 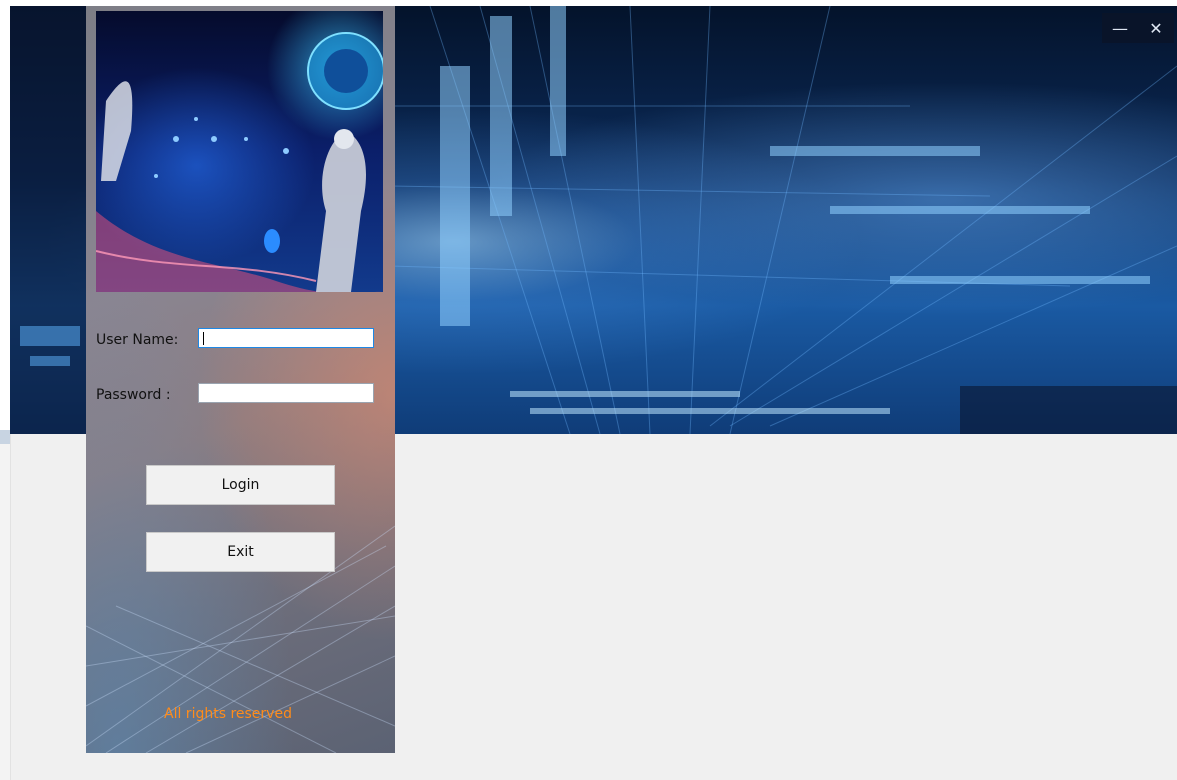 I want to click on hero-image, so click(x=239, y=151).